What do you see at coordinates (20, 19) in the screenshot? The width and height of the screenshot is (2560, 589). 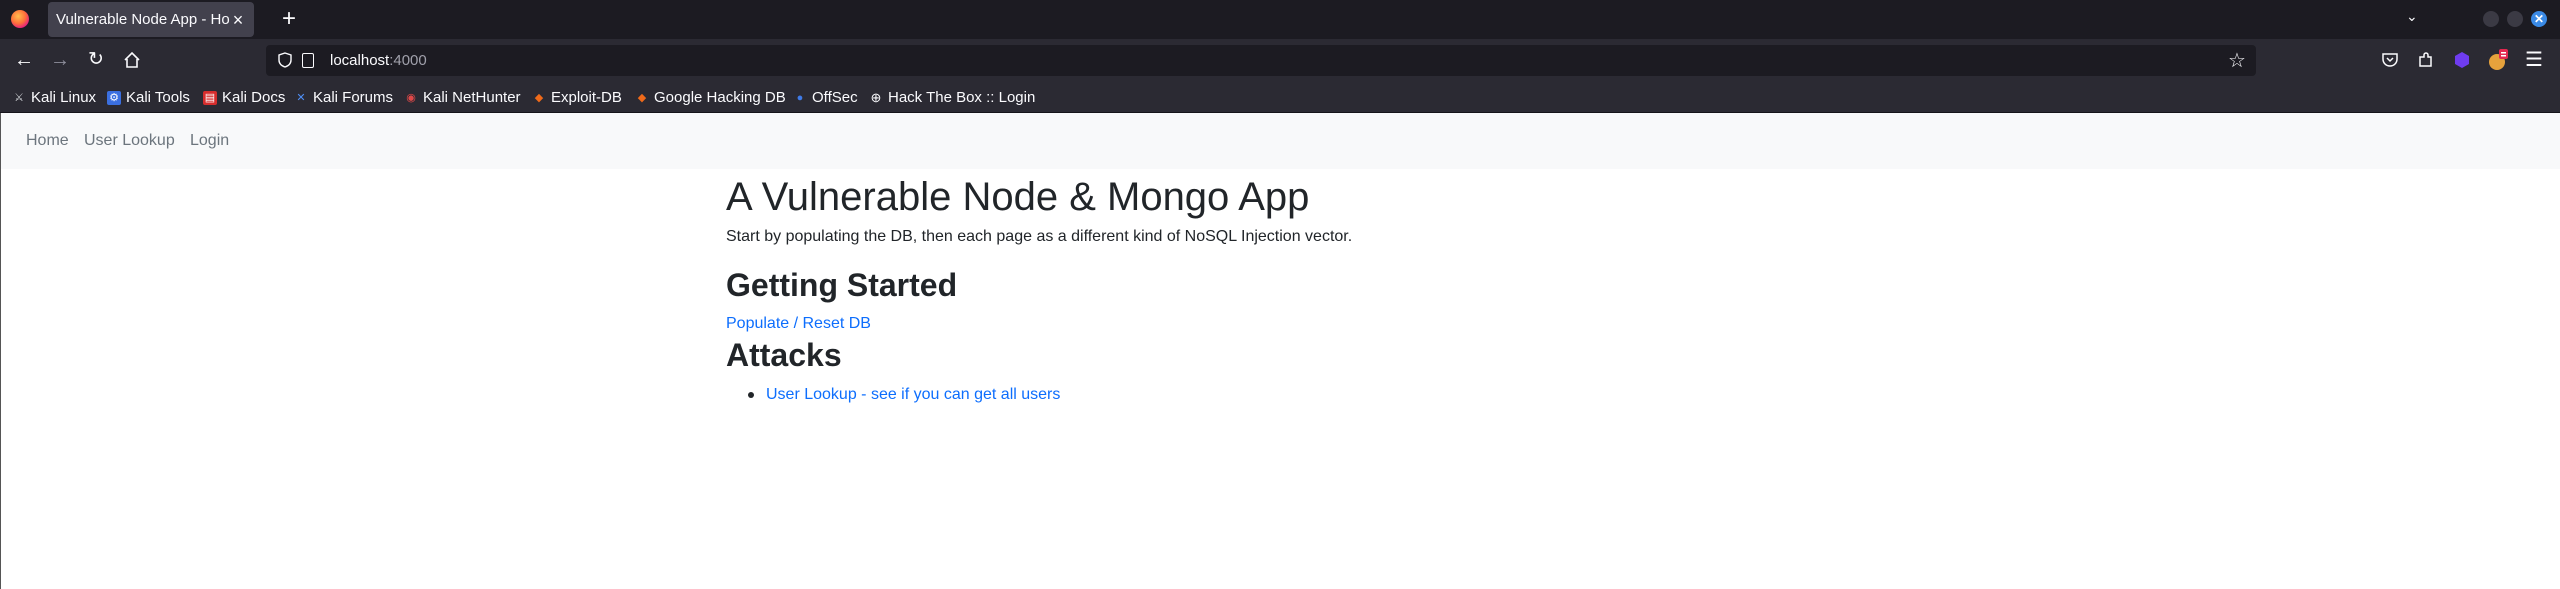 I see `firefox-logo-icon` at bounding box center [20, 19].